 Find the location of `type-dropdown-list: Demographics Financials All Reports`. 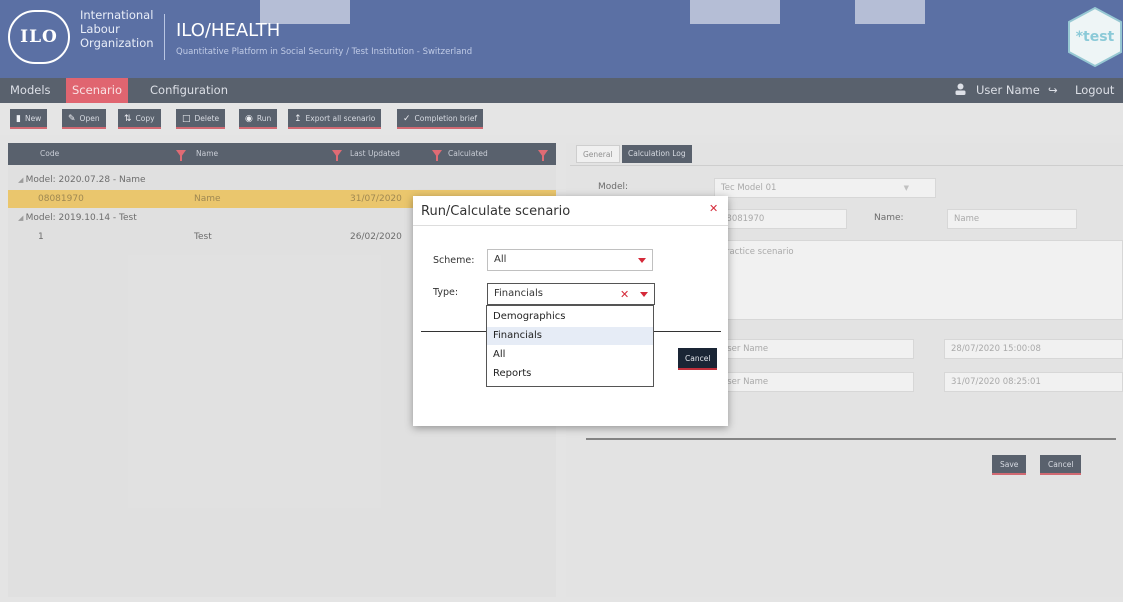

type-dropdown-list: Demographics Financials All Reports is located at coordinates (570, 346).